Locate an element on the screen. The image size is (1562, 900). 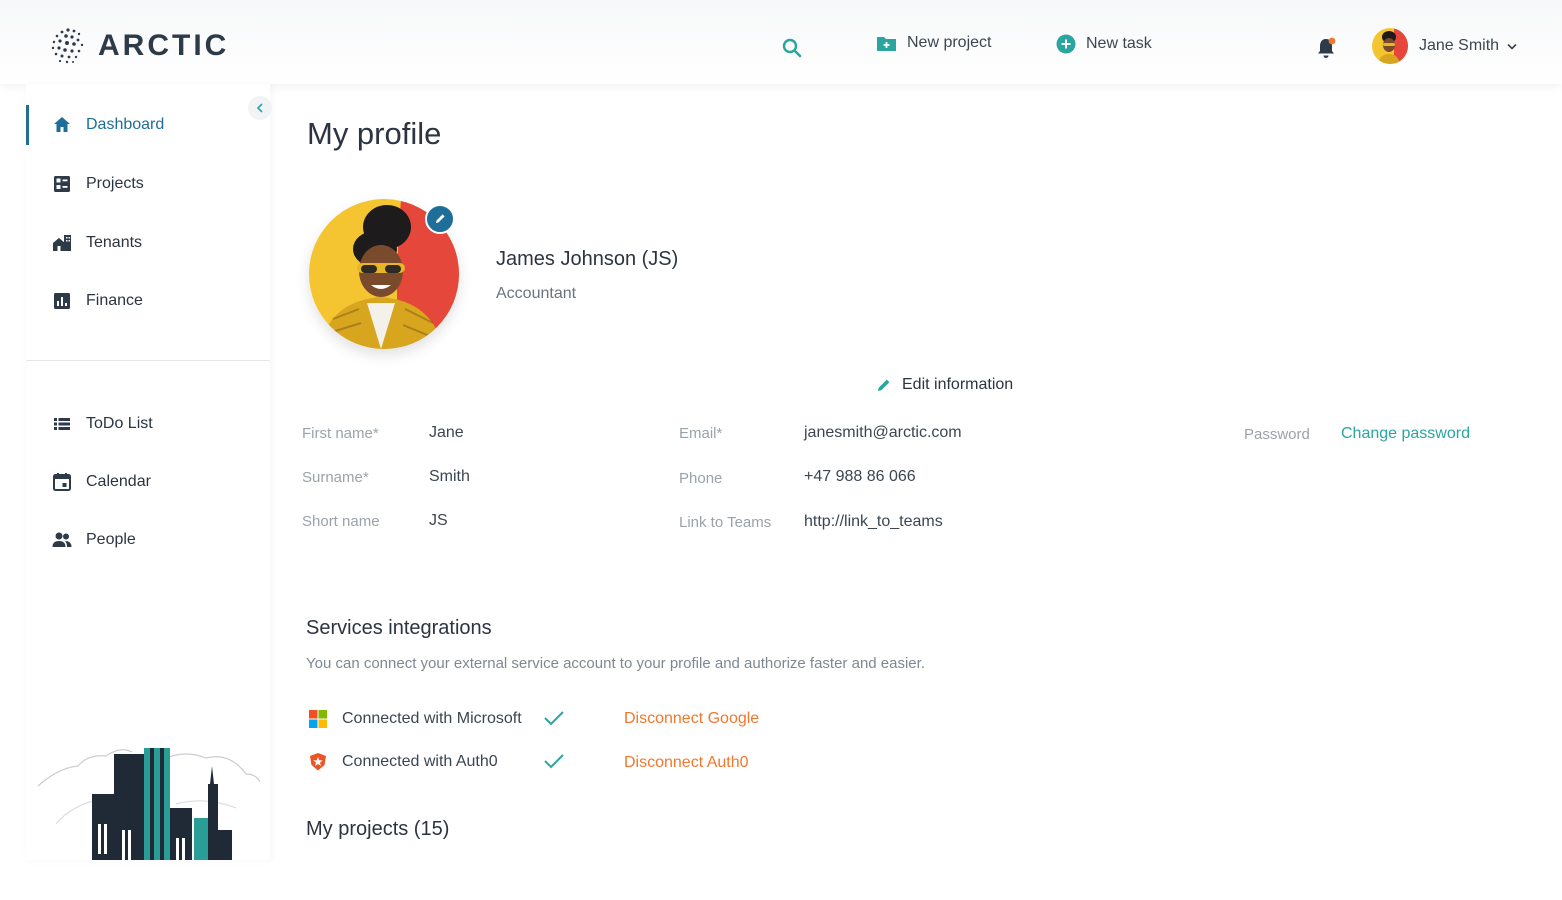
list-icon is located at coordinates (62, 424).